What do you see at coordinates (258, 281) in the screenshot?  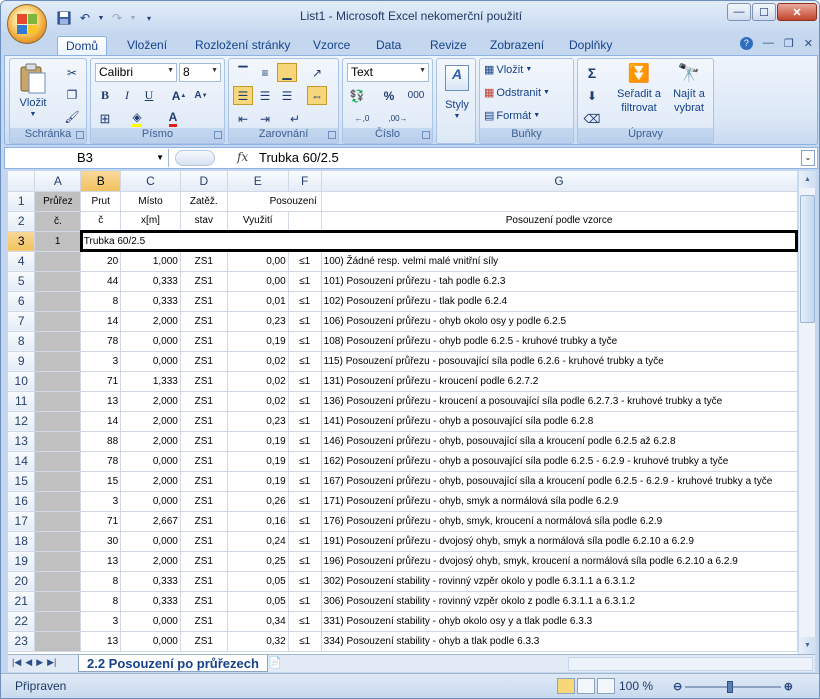 I see `cell: 0,00` at bounding box center [258, 281].